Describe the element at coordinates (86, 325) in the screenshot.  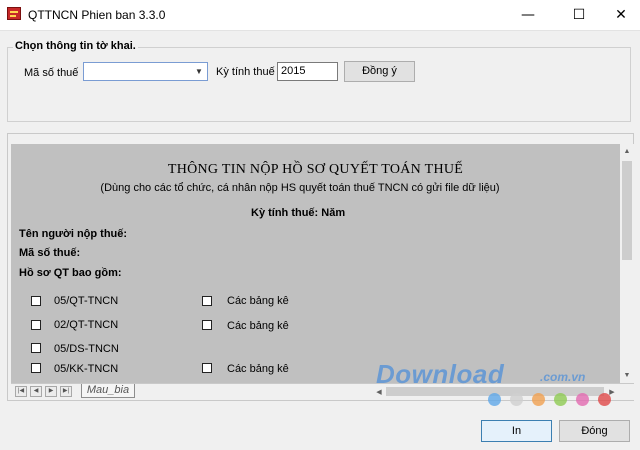
I see `checkbox-label: 02/QT-TNCN` at that location.